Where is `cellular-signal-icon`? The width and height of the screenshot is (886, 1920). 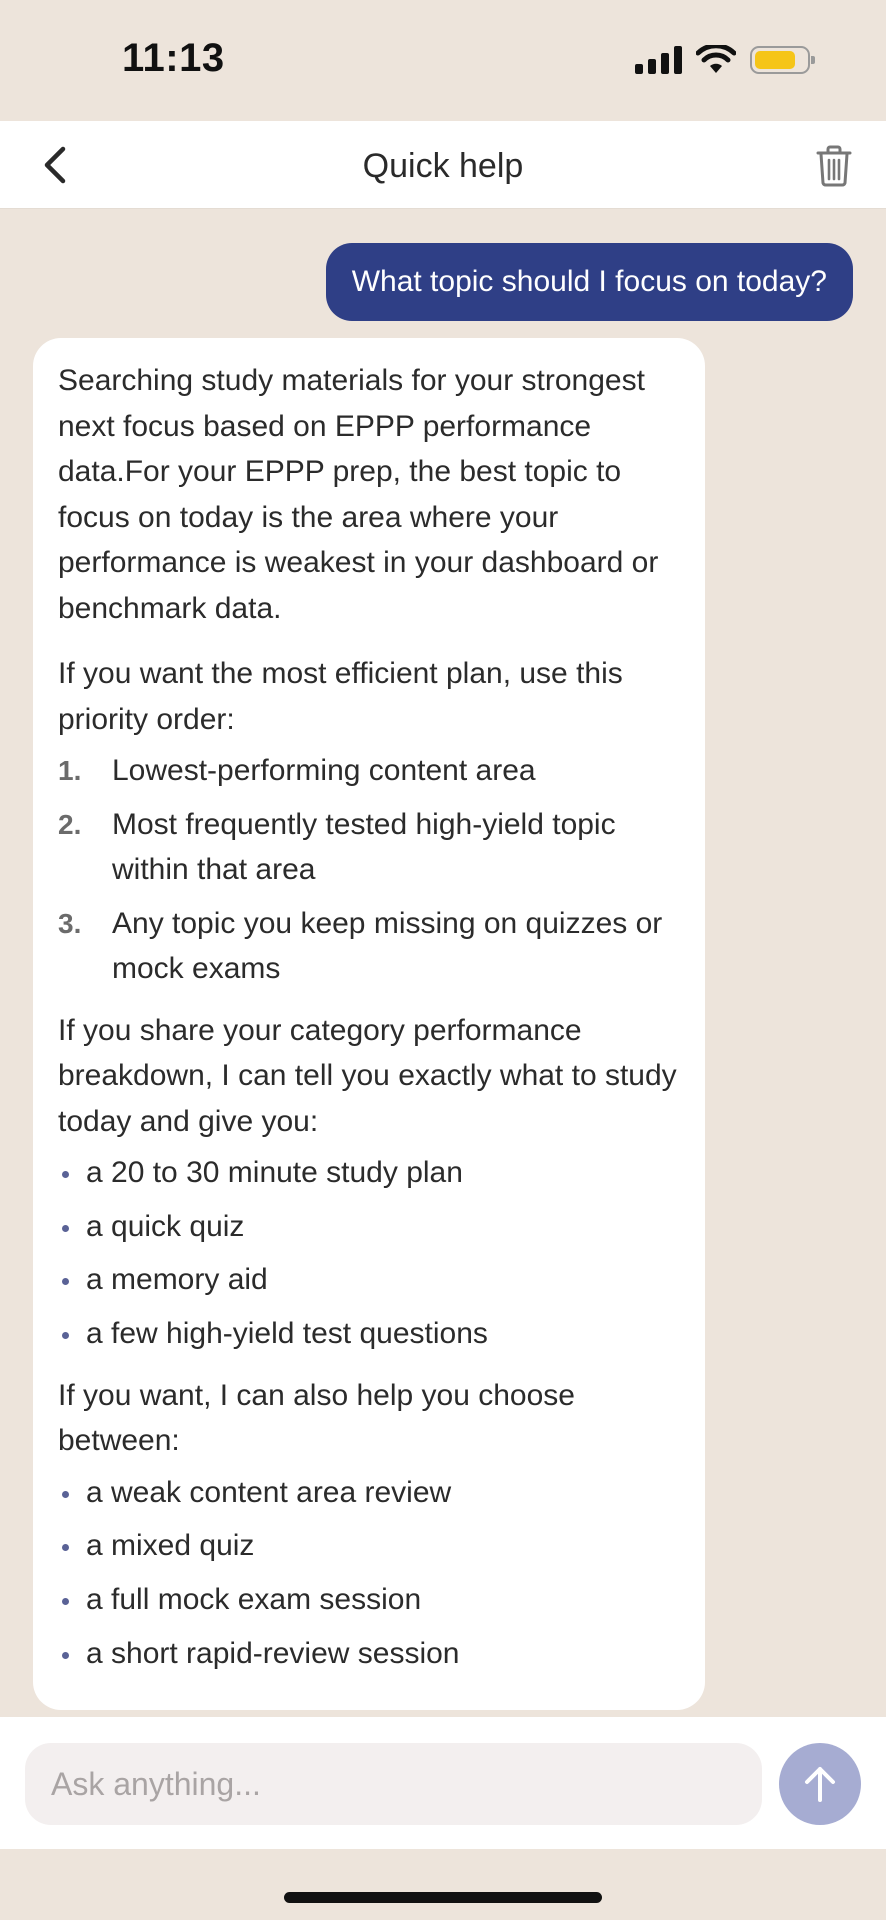 cellular-signal-icon is located at coordinates (658, 60).